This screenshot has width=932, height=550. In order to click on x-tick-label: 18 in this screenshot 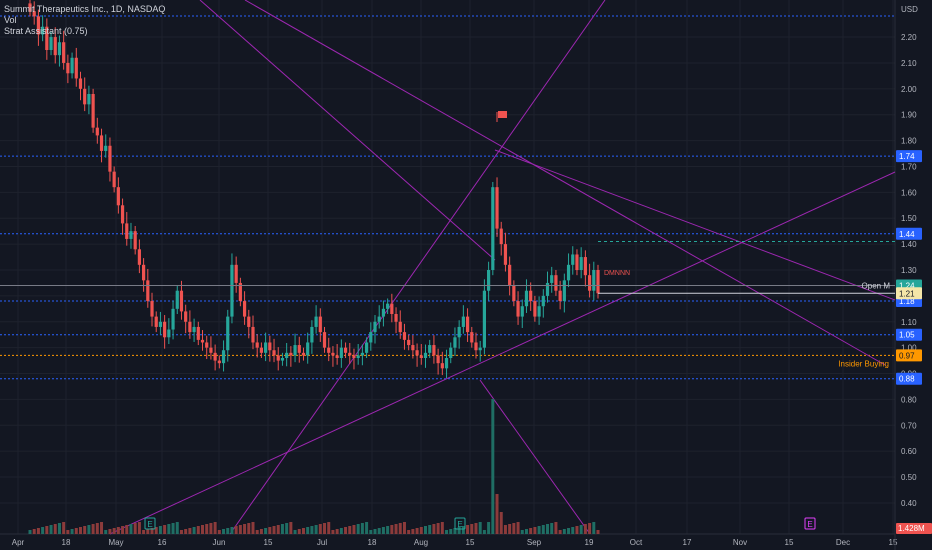, I will do `click(66, 542)`.